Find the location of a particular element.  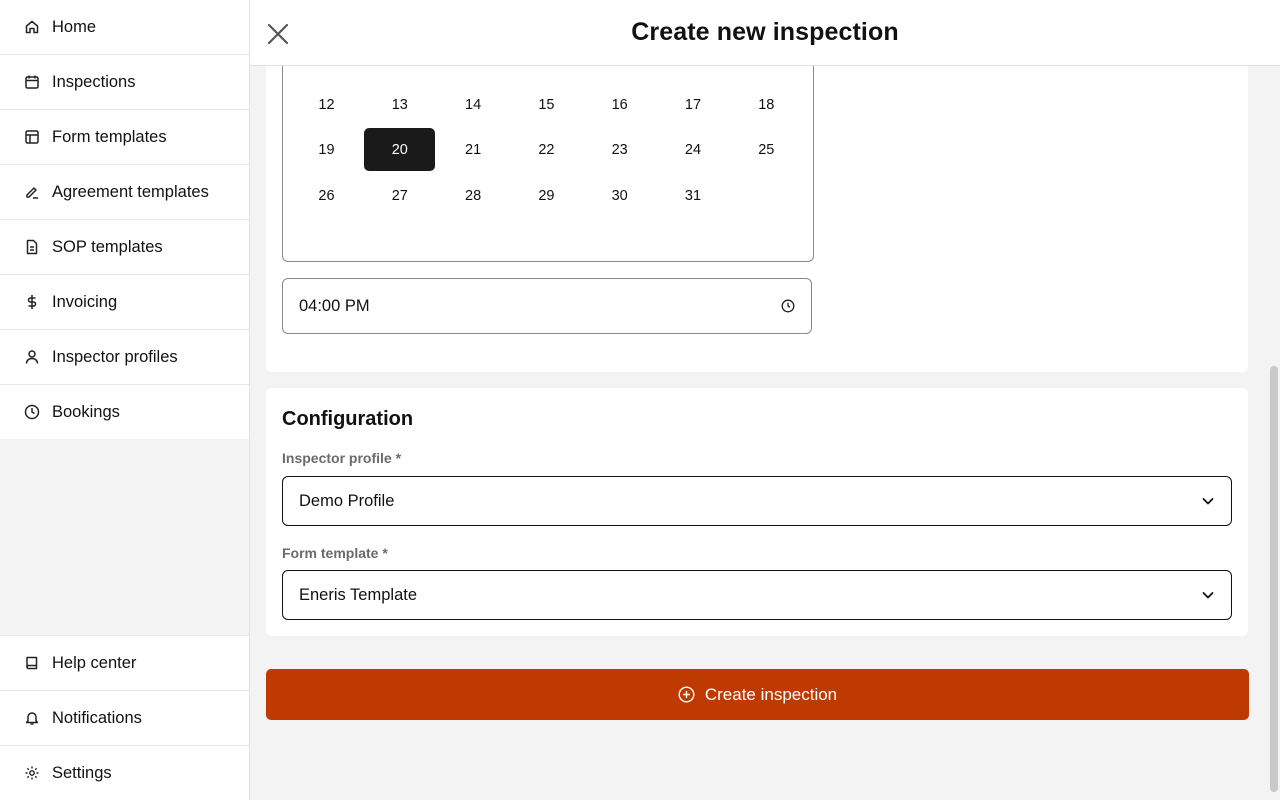

bell-icon is located at coordinates (32, 718).